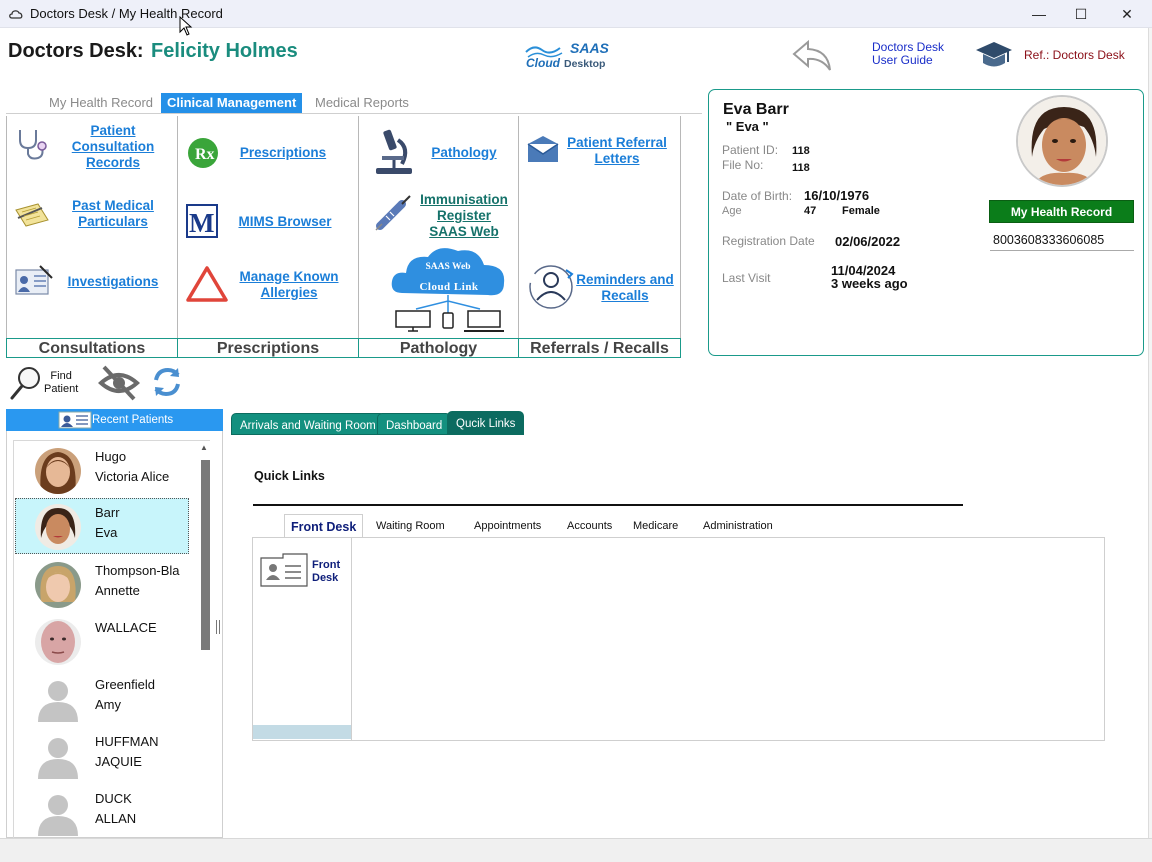 The image size is (1152, 862). Describe the element at coordinates (617, 142) in the screenshot. I see `link-line: Patient Referral` at that location.